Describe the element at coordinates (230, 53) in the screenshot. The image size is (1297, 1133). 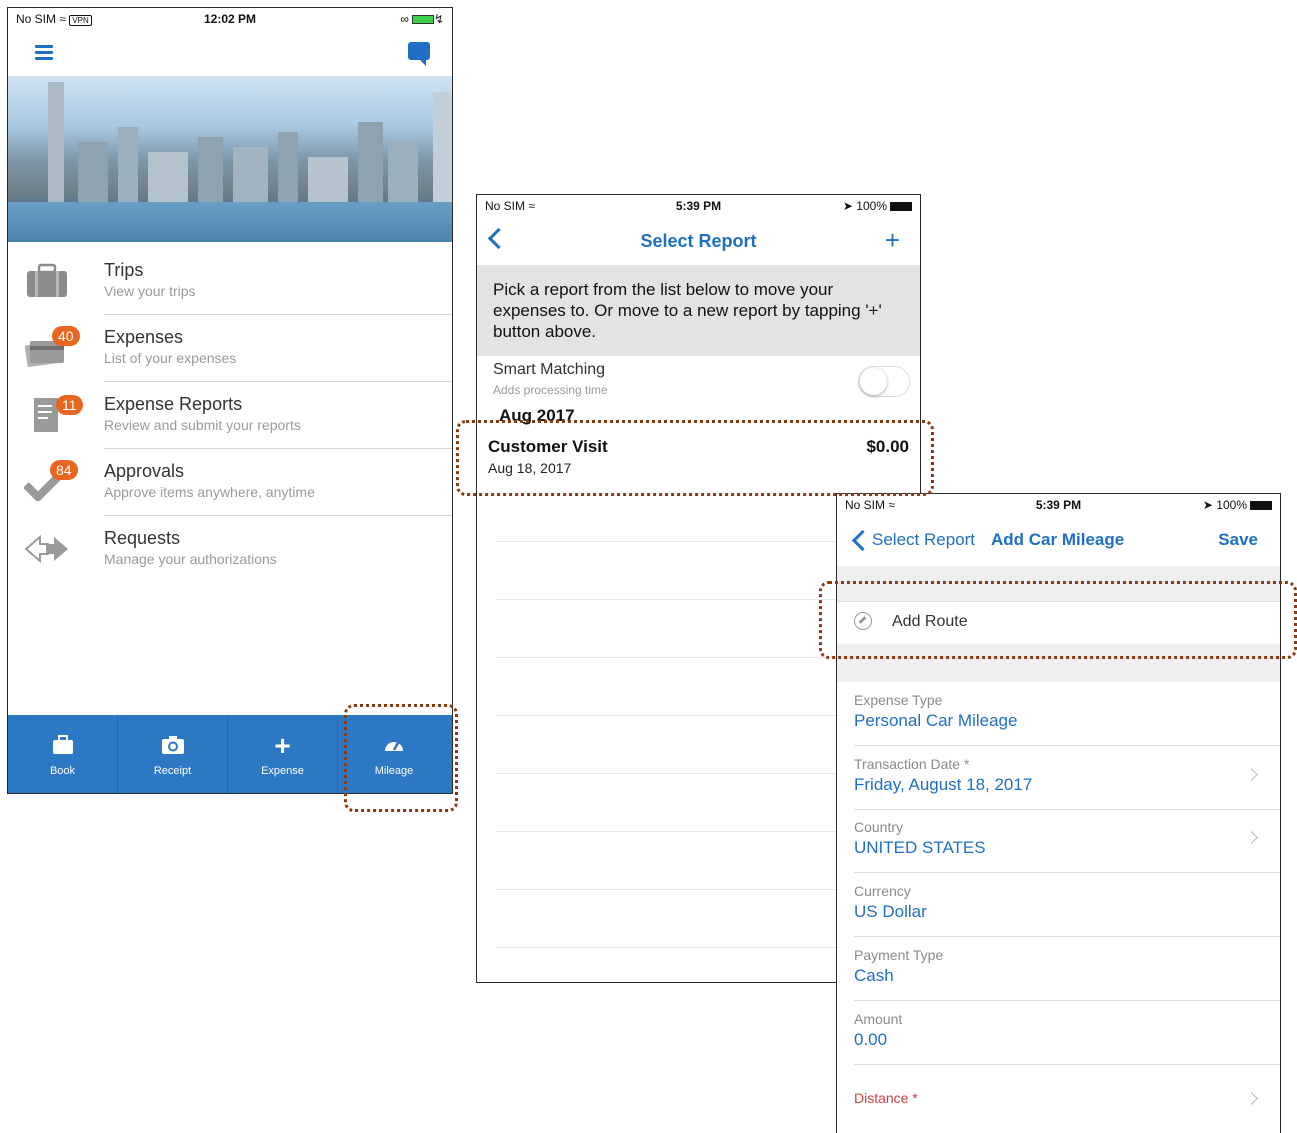
I see `top-nav` at that location.